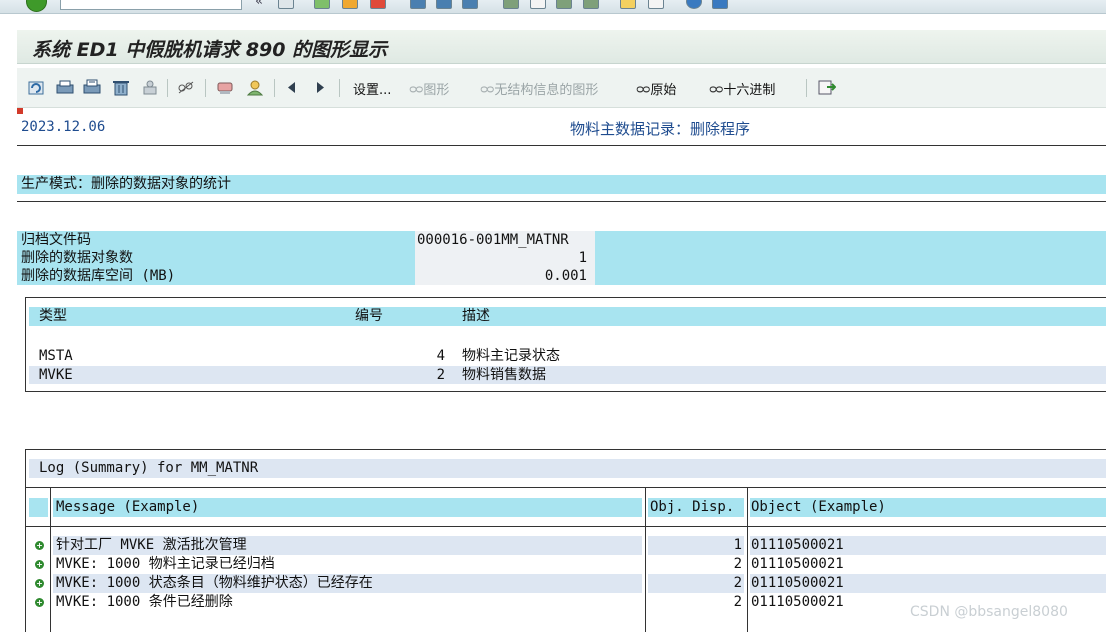 This screenshot has width=1106, height=632. Describe the element at coordinates (378, 4) in the screenshot. I see `cancel-icon` at that location.